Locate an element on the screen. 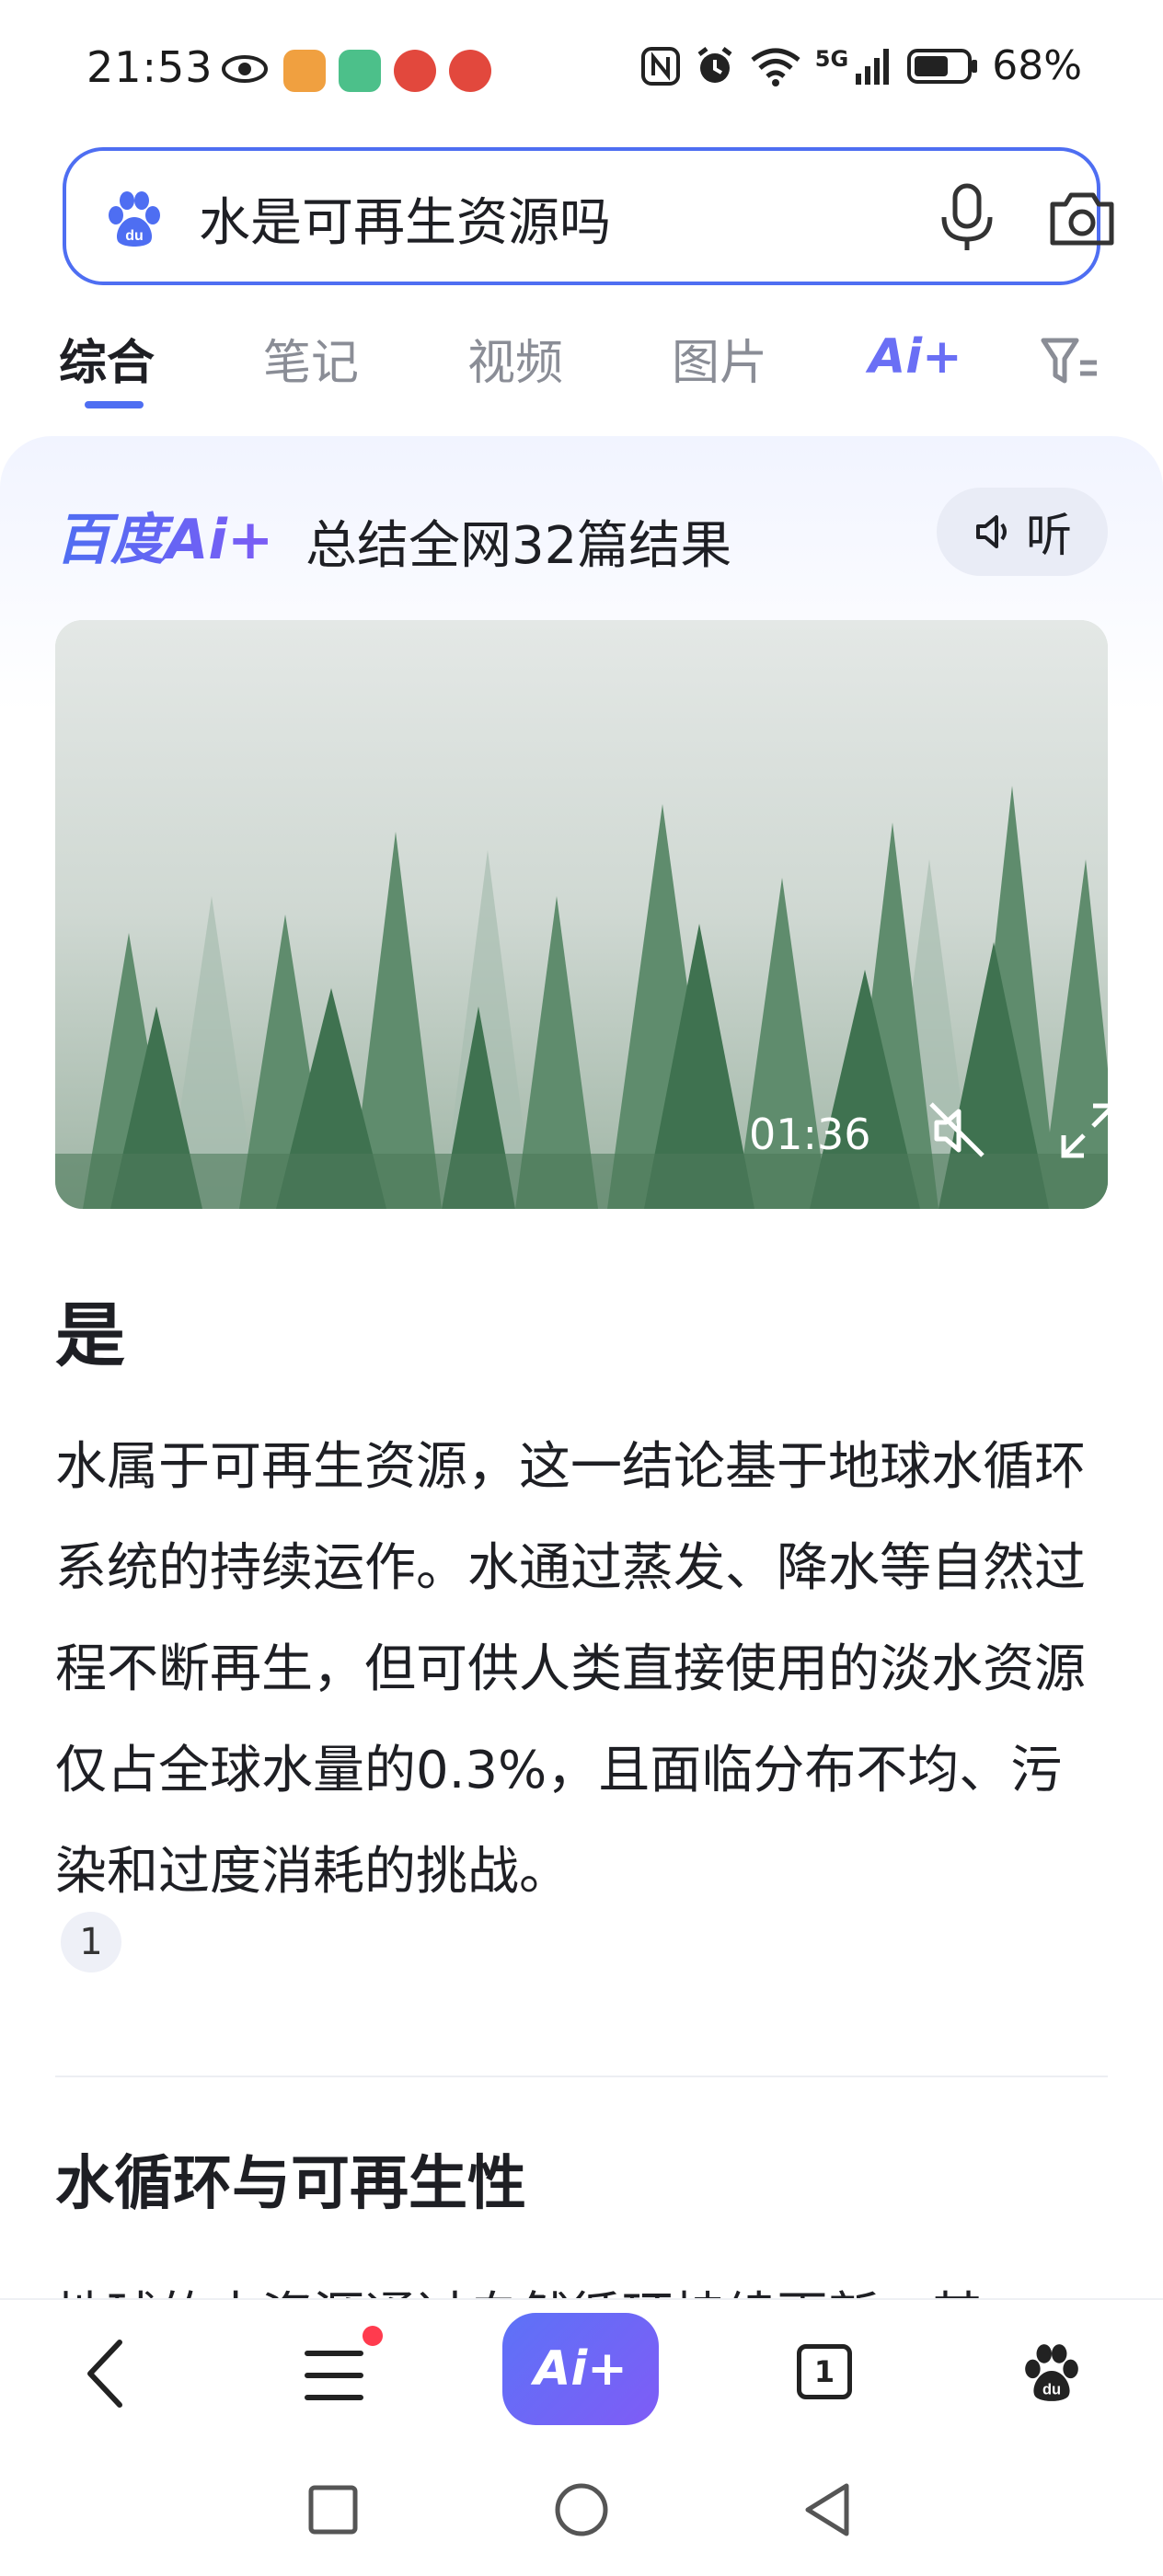 This screenshot has height=2576, width=1163. search-tabs: 综合 笔记 视频 图片 Ai+ is located at coordinates (581, 367).